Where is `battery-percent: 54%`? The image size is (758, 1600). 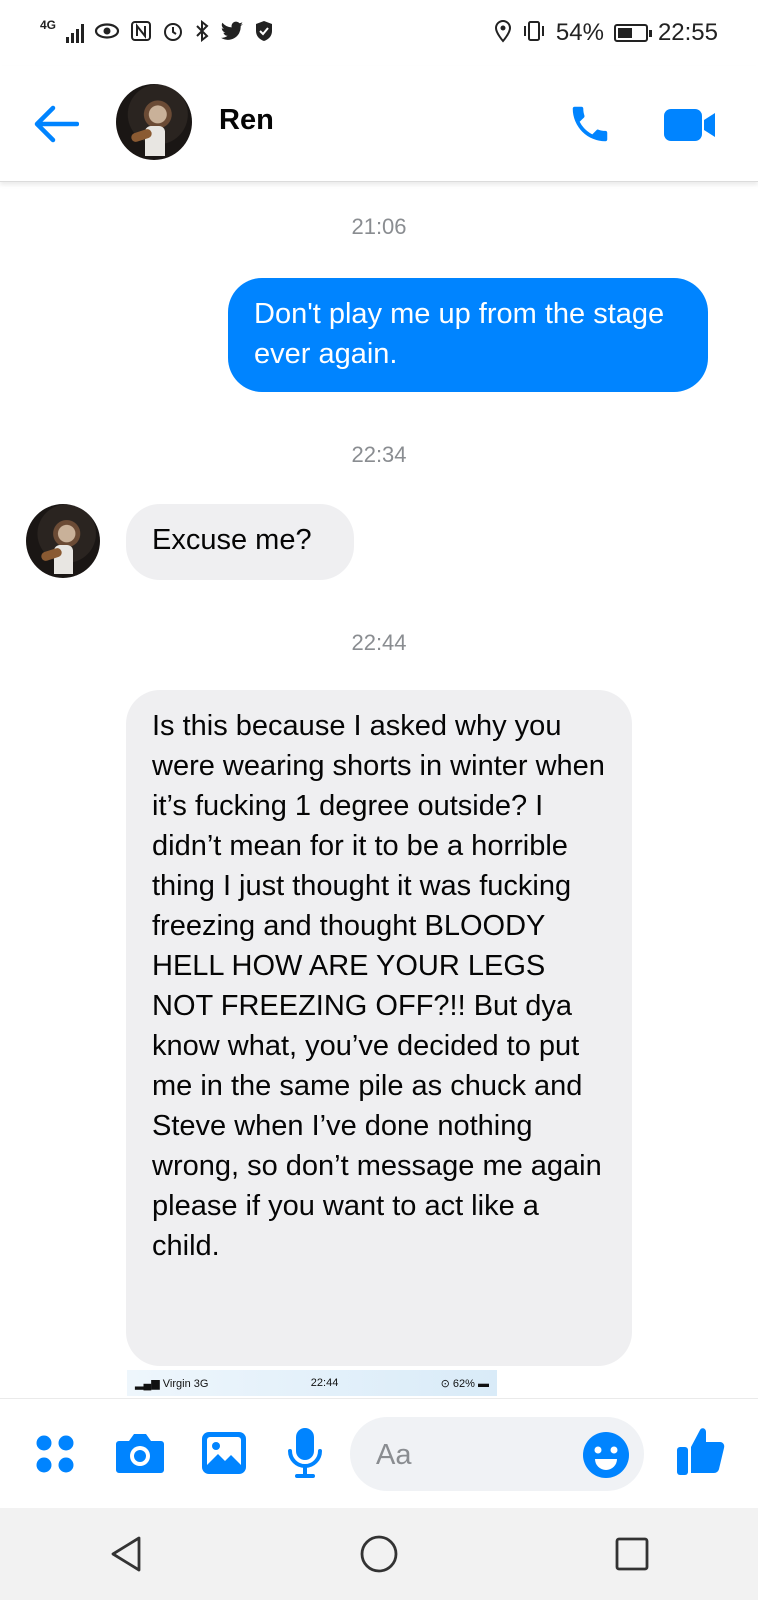 battery-percent: 54% is located at coordinates (579, 32).